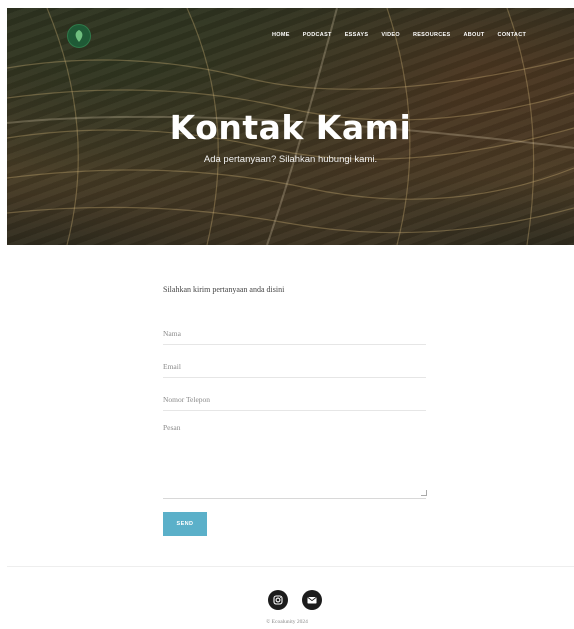 This screenshot has height=629, width=574. I want to click on textarea-resize-handle, so click(424, 493).